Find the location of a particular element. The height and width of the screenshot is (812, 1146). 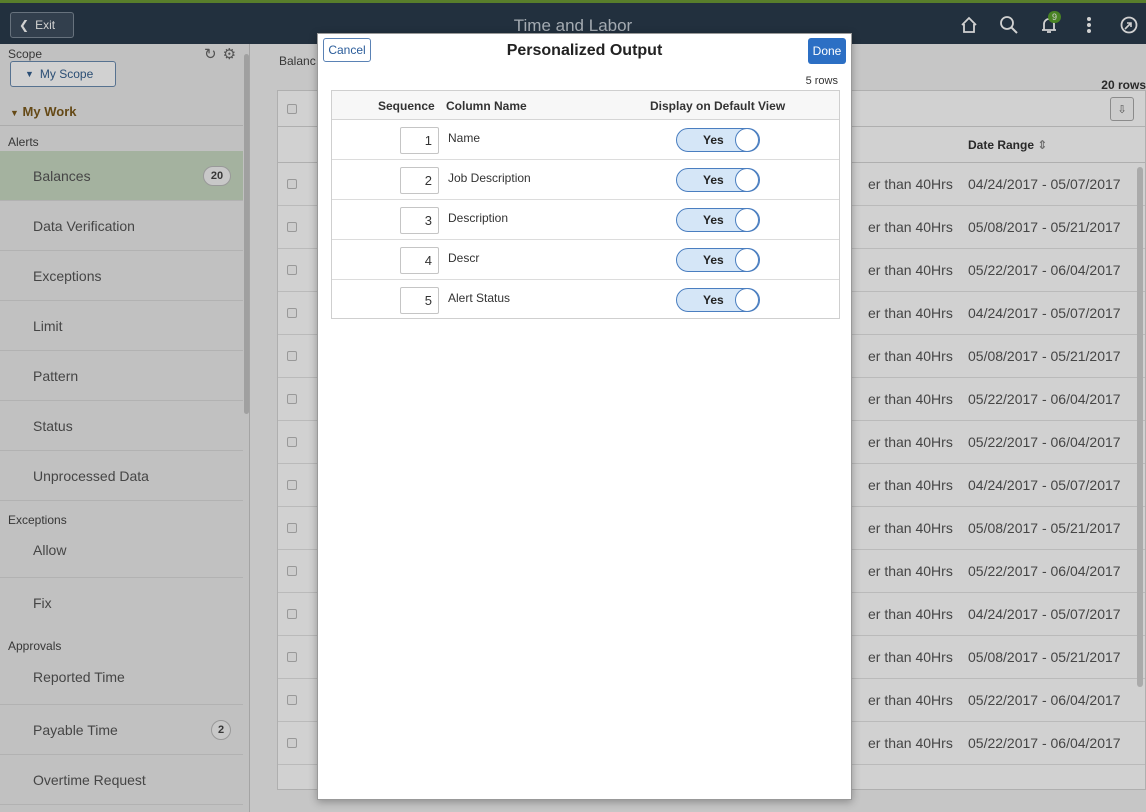

sequence-input: 2 is located at coordinates (419, 180).